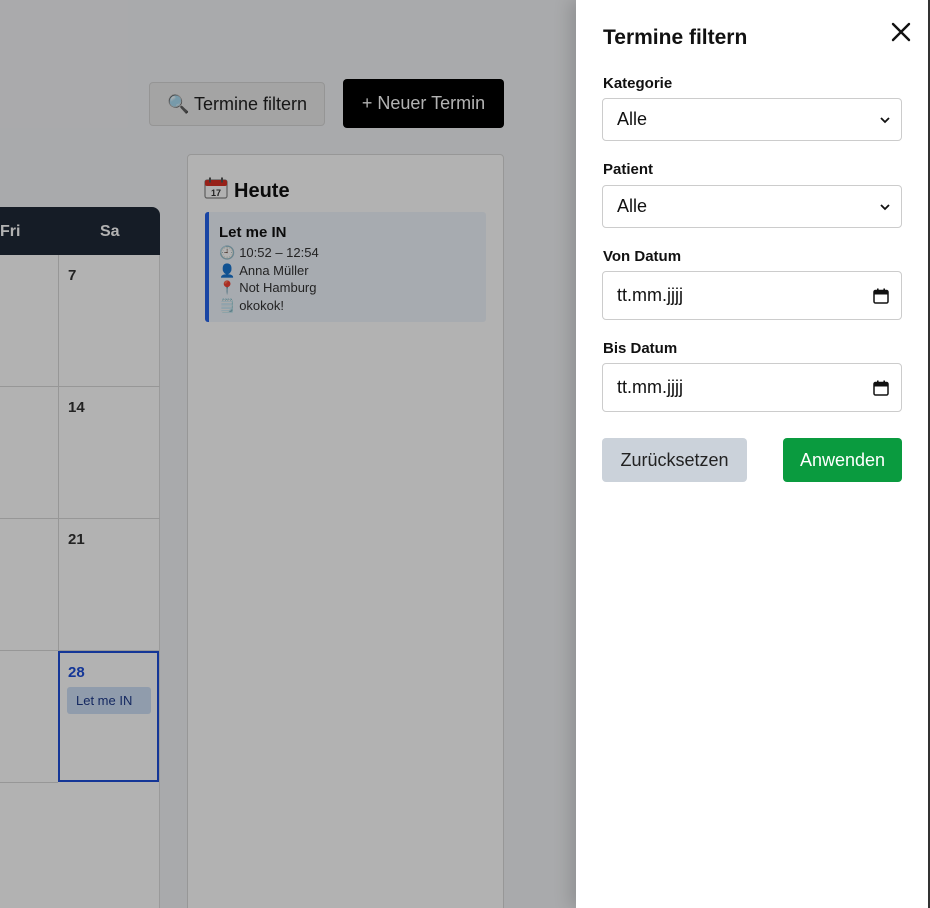  Describe the element at coordinates (632, 119) in the screenshot. I see `kategorie-value: Alle` at that location.